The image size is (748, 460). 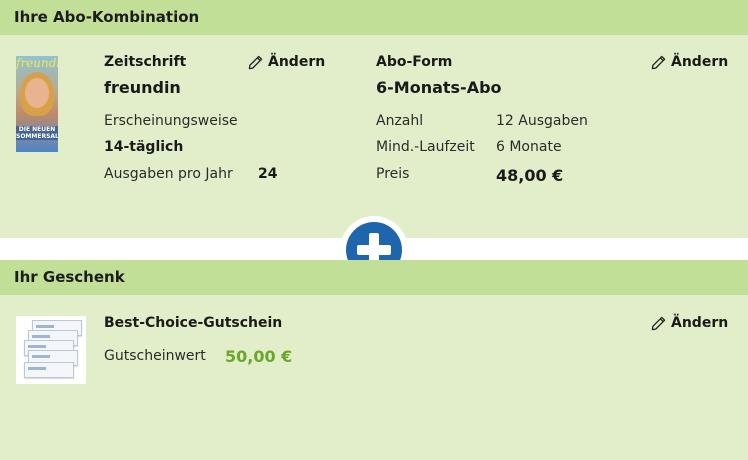 I want to click on magazine-label: Zeitschrift, so click(x=145, y=62).